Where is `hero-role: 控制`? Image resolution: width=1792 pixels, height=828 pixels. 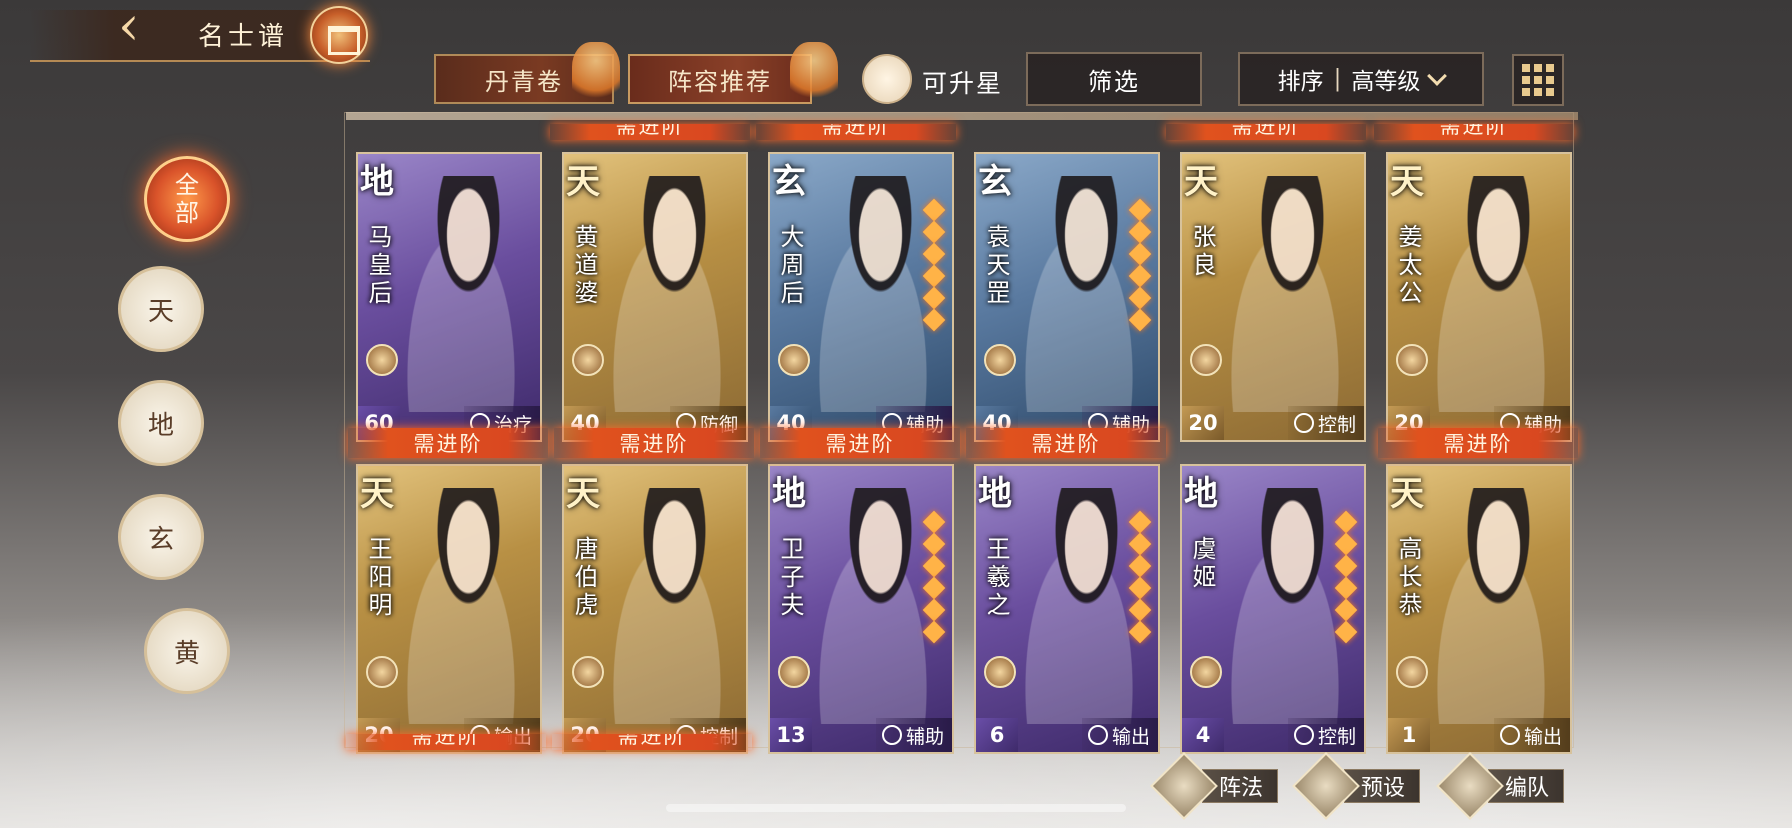
hero-role: 控制 is located at coordinates (1325, 735).